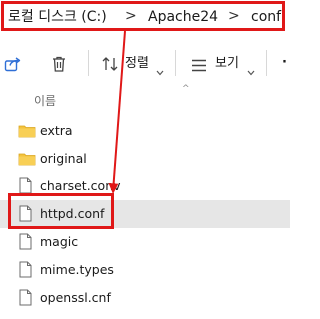 This screenshot has height=319, width=320. Describe the element at coordinates (57, 17) in the screenshot. I see `breadcrumb-item-local-disk: 로컬 디스크 (C:)` at that location.